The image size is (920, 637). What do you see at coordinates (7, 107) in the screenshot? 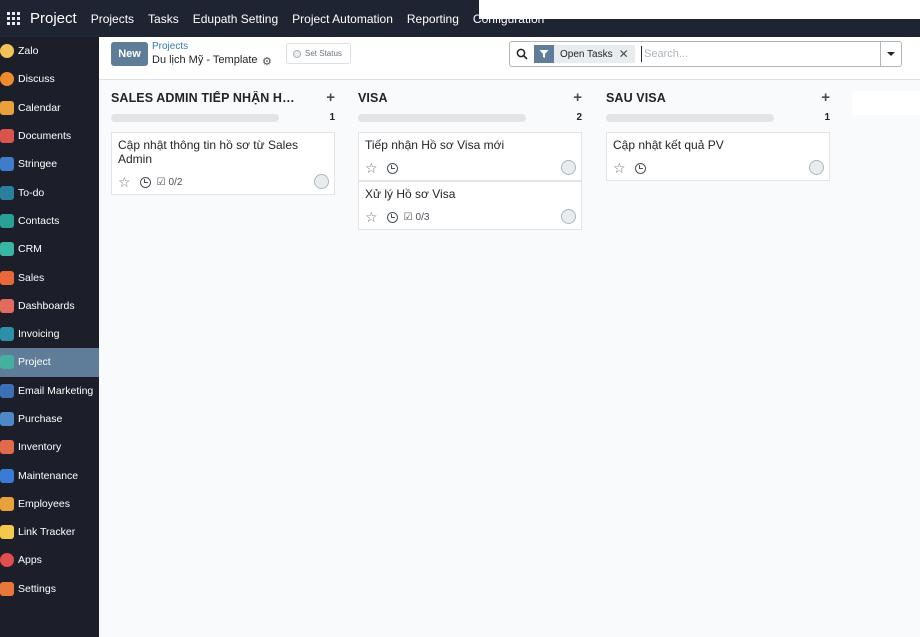
I see `calendar-icon` at bounding box center [7, 107].